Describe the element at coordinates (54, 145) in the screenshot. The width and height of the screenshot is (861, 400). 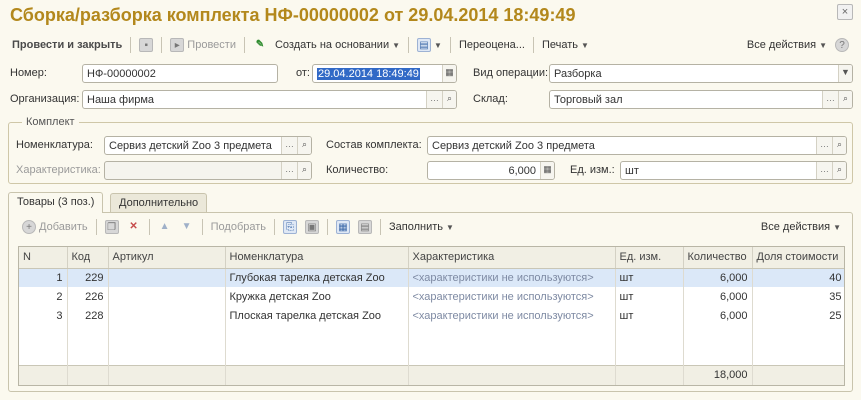
I see `kit-nomenclature-label: Номенклатура:` at that location.